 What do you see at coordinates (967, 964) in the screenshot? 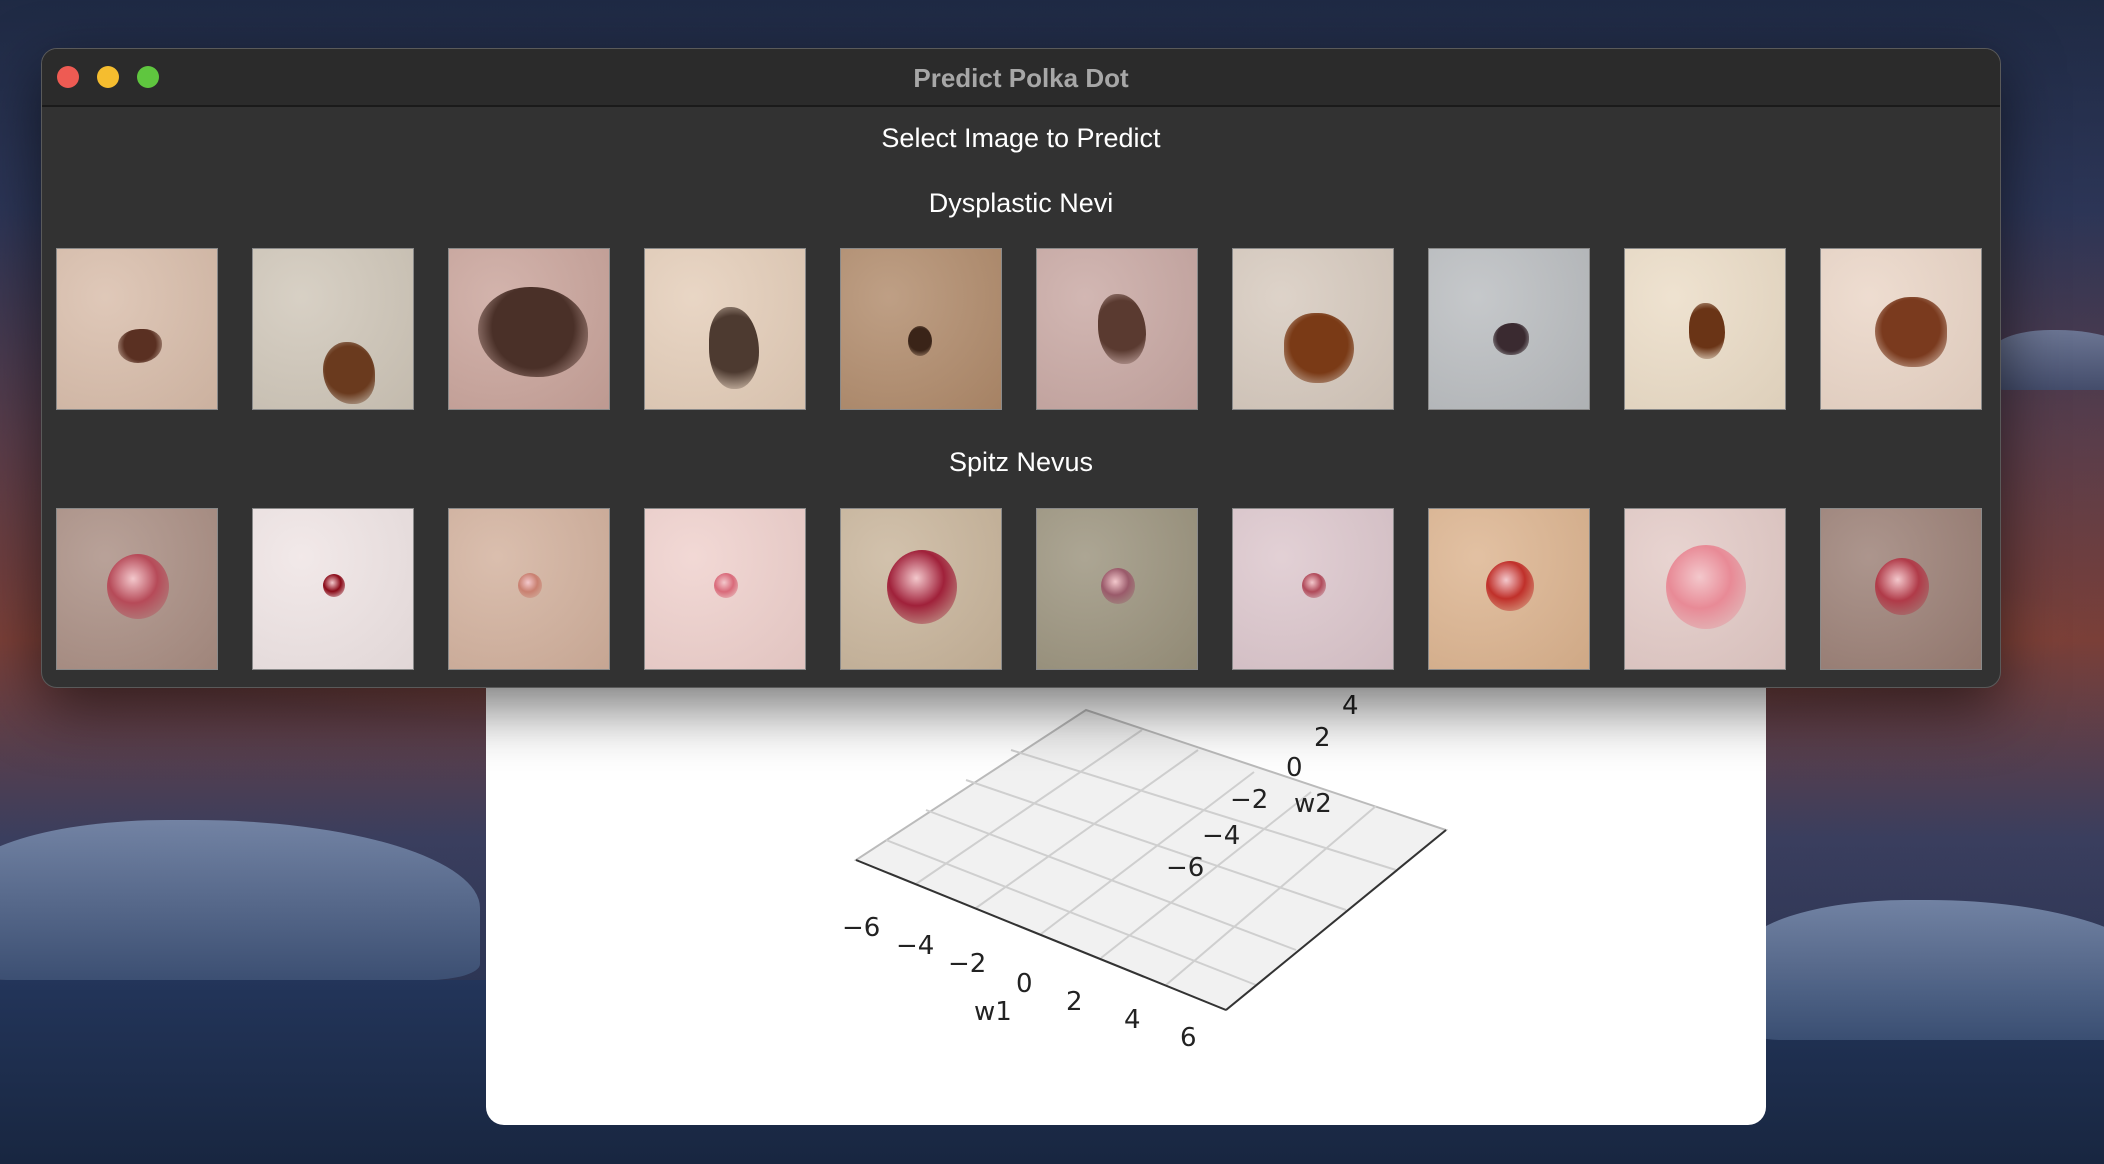
I see `w1-tick-label: −2` at bounding box center [967, 964].